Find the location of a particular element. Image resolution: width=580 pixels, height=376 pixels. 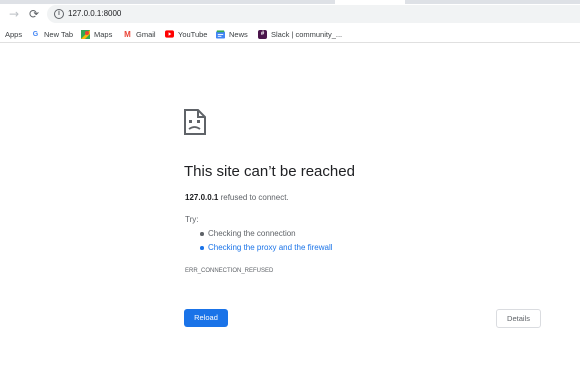

suggestion-link-text: Checking the proxy and the firewall is located at coordinates (270, 248).